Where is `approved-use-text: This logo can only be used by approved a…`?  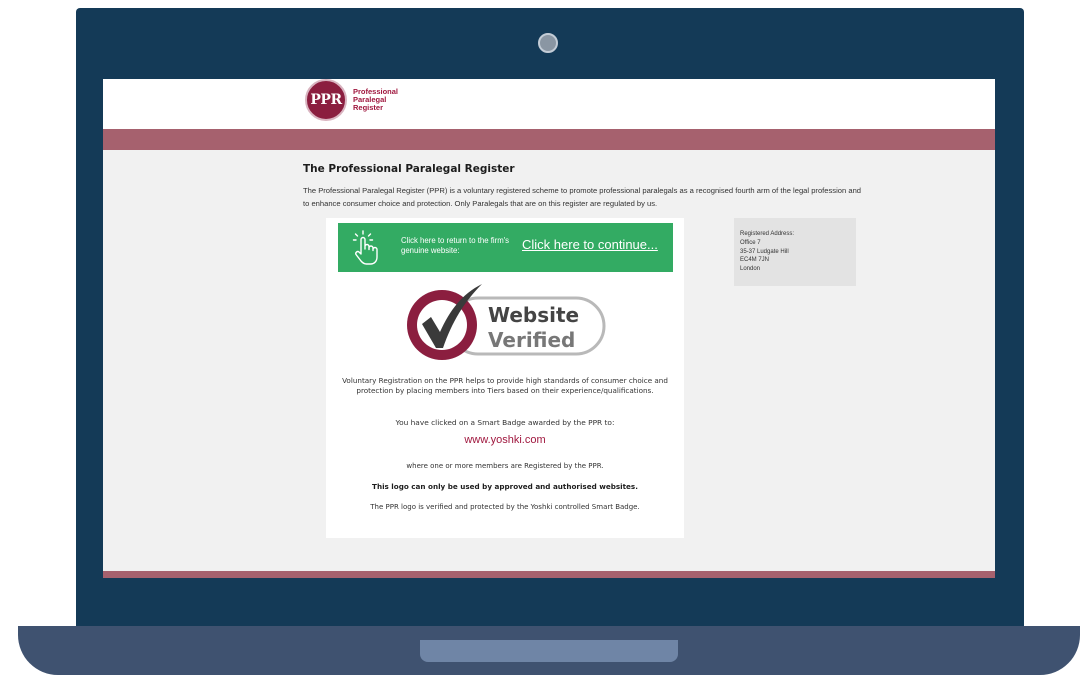
approved-use-text: This logo can only be used by approved a… is located at coordinates (505, 486).